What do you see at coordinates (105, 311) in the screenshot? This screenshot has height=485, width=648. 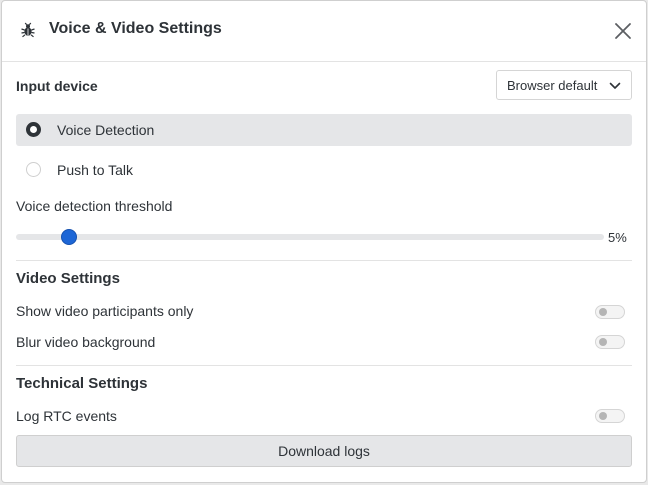 I see `show-video-participants-only-label: Show video participants only` at bounding box center [105, 311].